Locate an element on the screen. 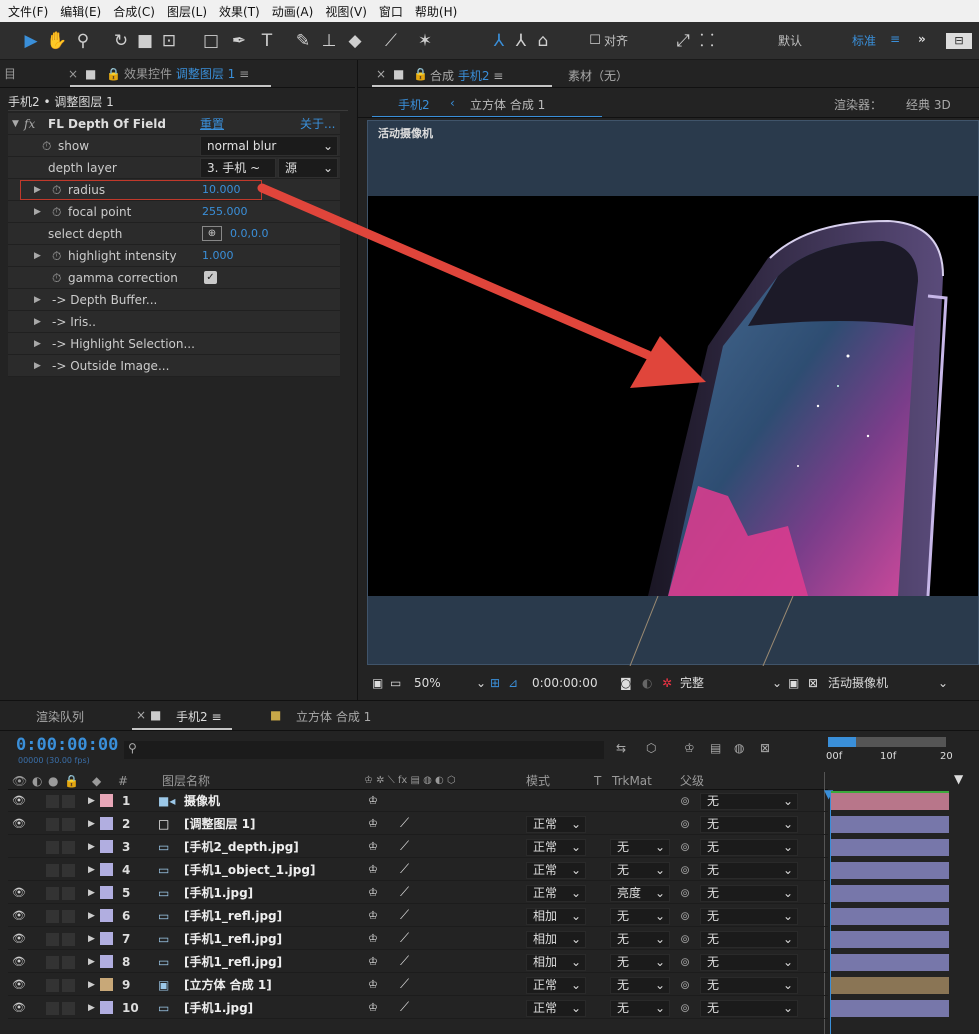 The width and height of the screenshot is (979, 1034). layer-row: 👁 ▶ 10 ▭ [手机1.jpg] ♔ ⟋ 正常 ⌄ 无 ⌄ ⊚ 无 ⌄ is located at coordinates (418, 1008).